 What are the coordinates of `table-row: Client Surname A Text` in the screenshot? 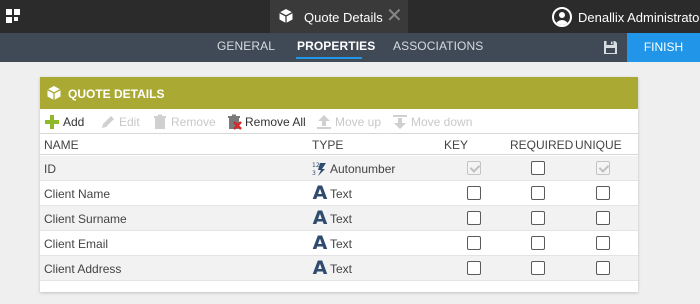 It's located at (339, 218).